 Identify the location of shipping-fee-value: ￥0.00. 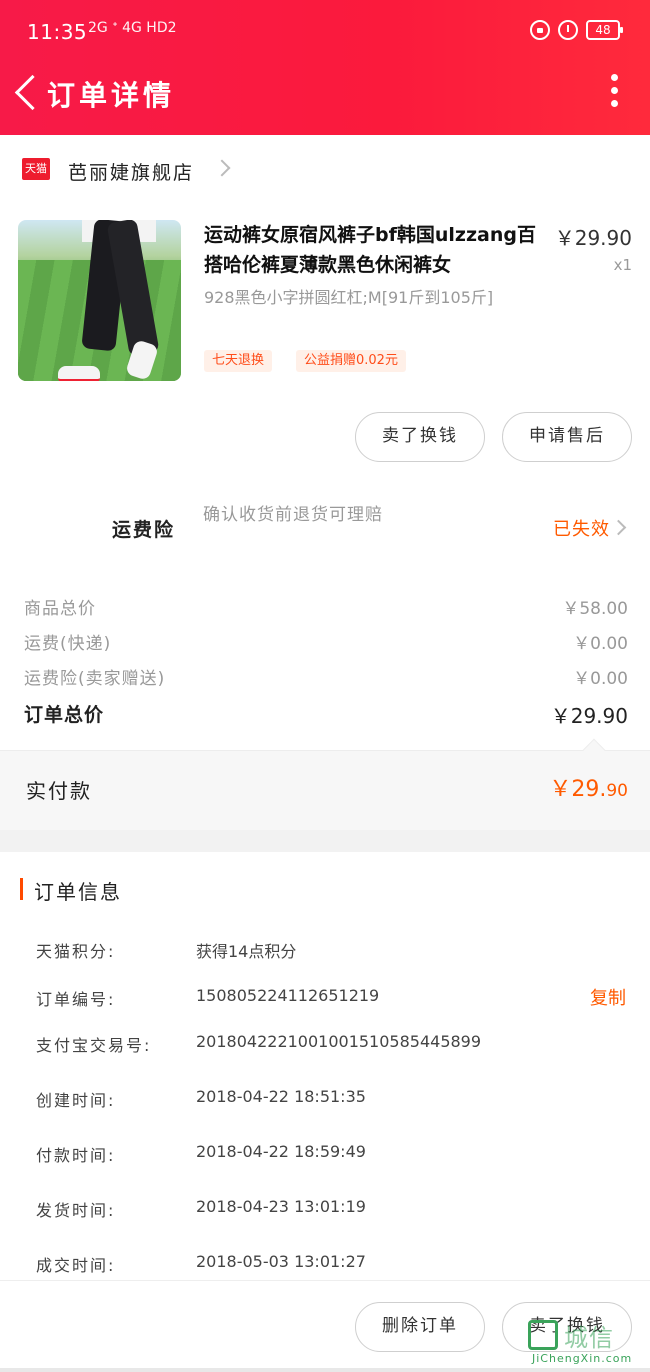
(600, 644).